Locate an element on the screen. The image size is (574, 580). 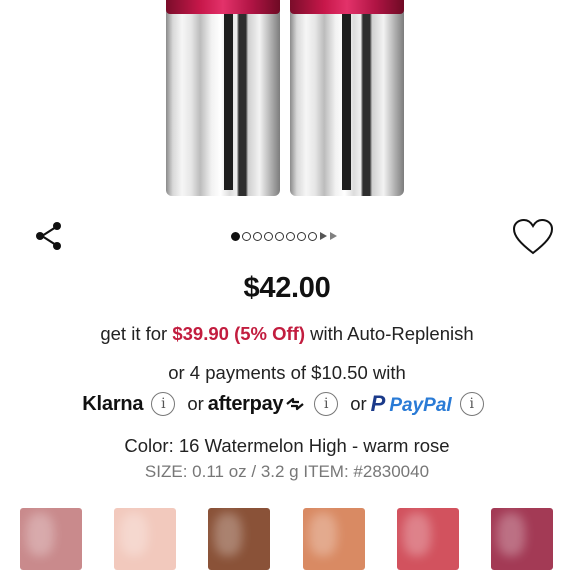
installments-text: or 4 payments of $10.50 with is located at coordinates (287, 372).